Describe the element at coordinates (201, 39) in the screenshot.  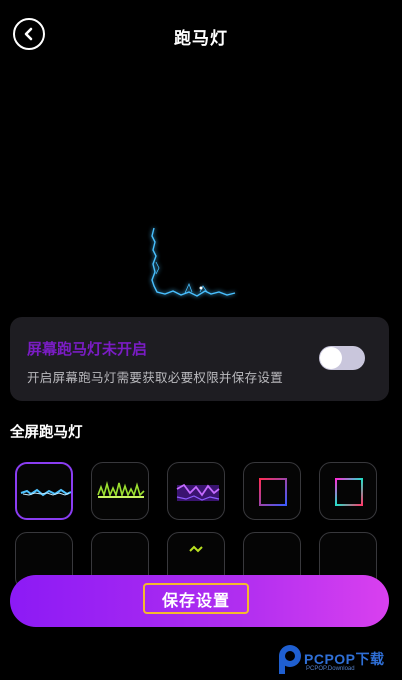
I see `page-title: 跑马灯` at that location.